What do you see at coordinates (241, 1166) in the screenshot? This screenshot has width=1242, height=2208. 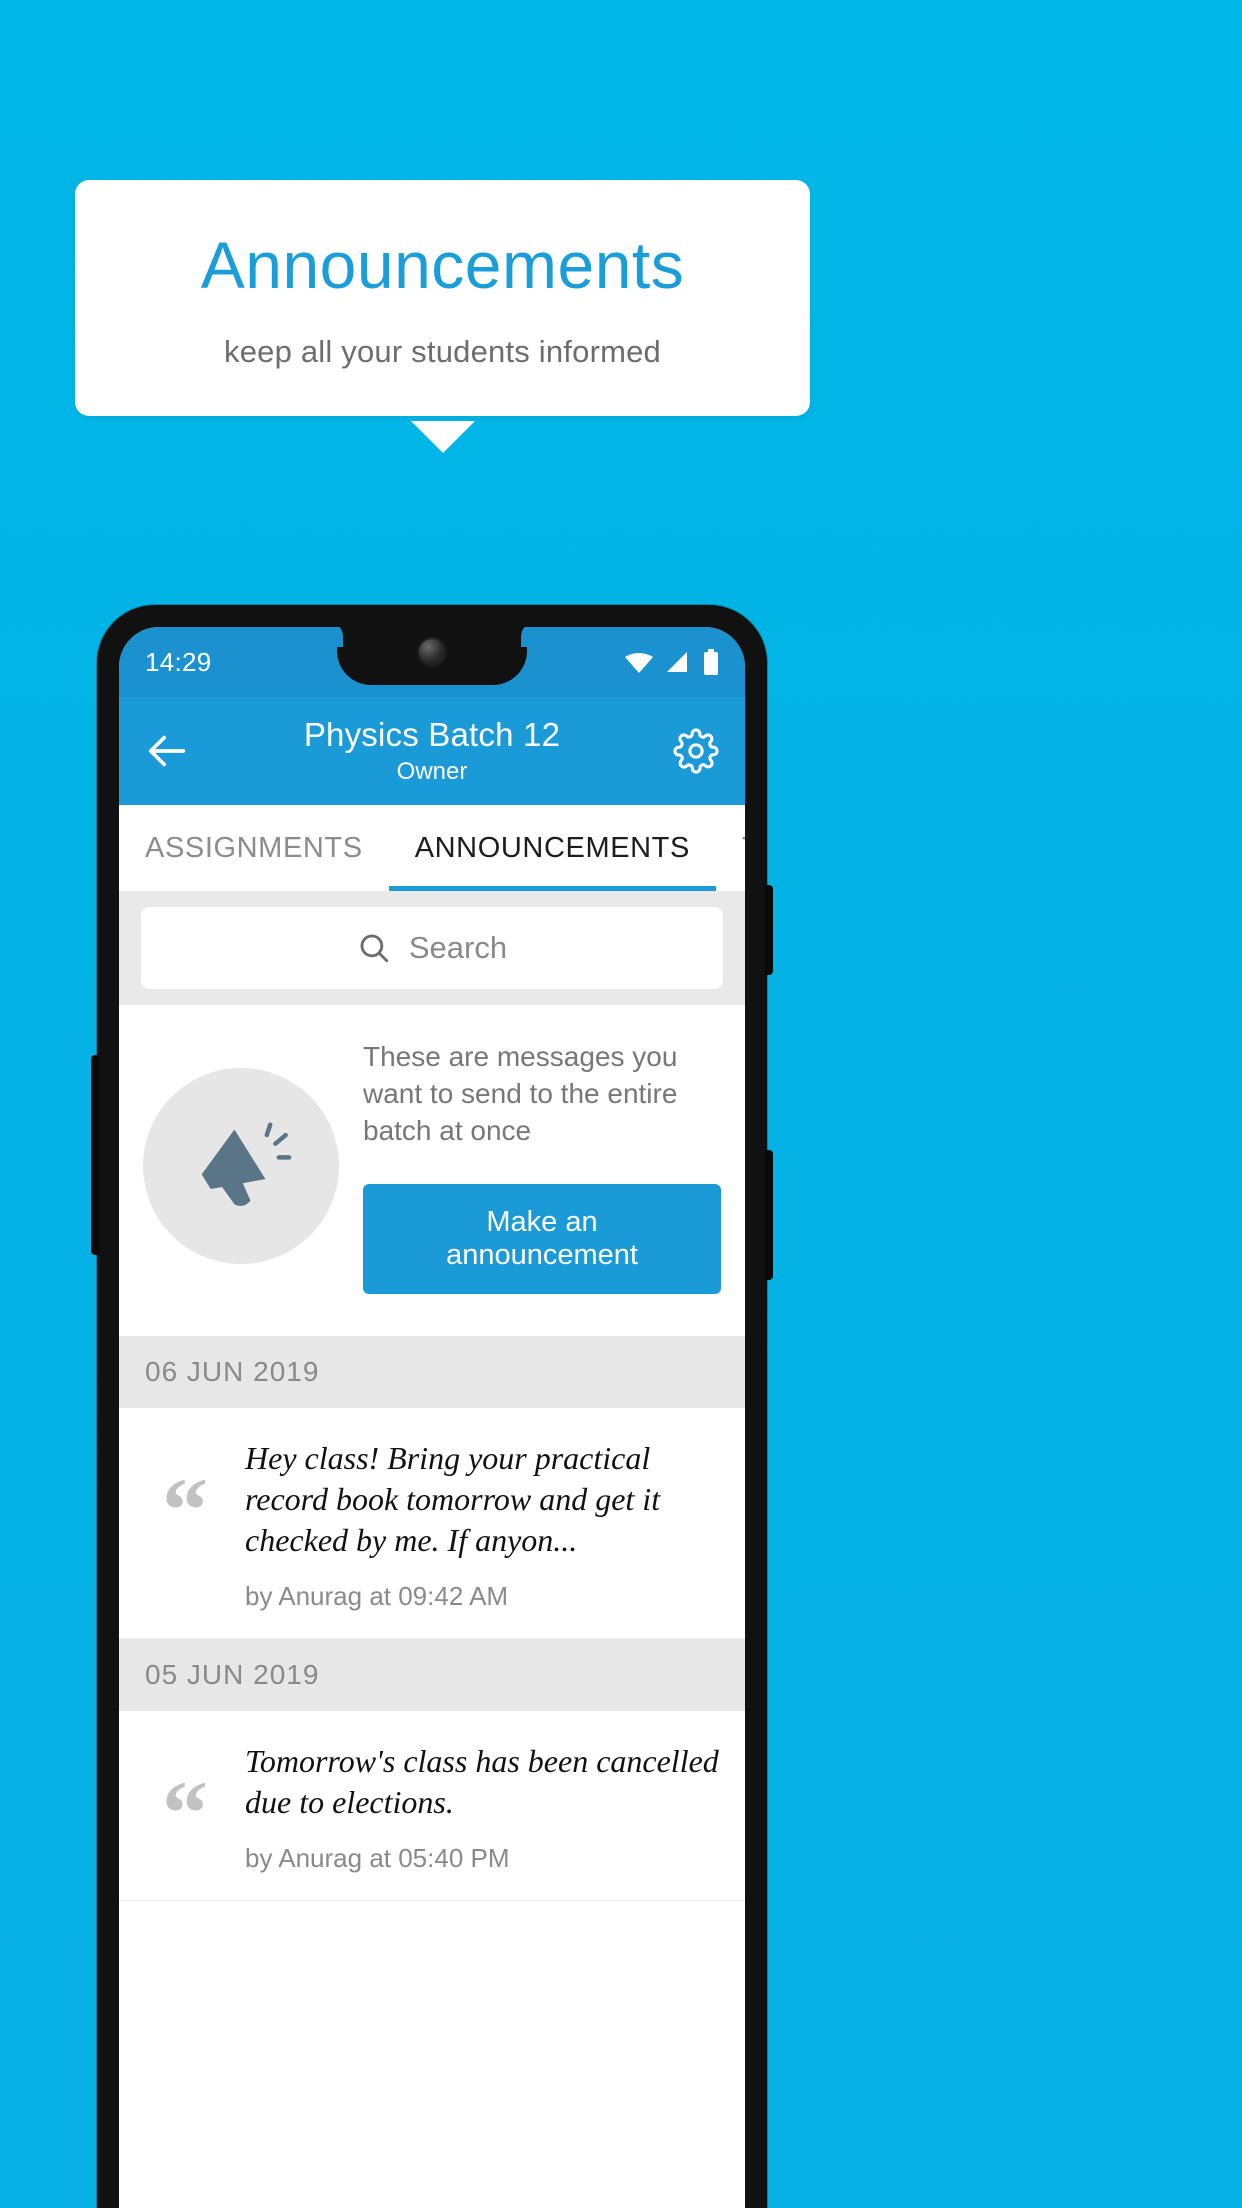 I see `megaphone-icon` at bounding box center [241, 1166].